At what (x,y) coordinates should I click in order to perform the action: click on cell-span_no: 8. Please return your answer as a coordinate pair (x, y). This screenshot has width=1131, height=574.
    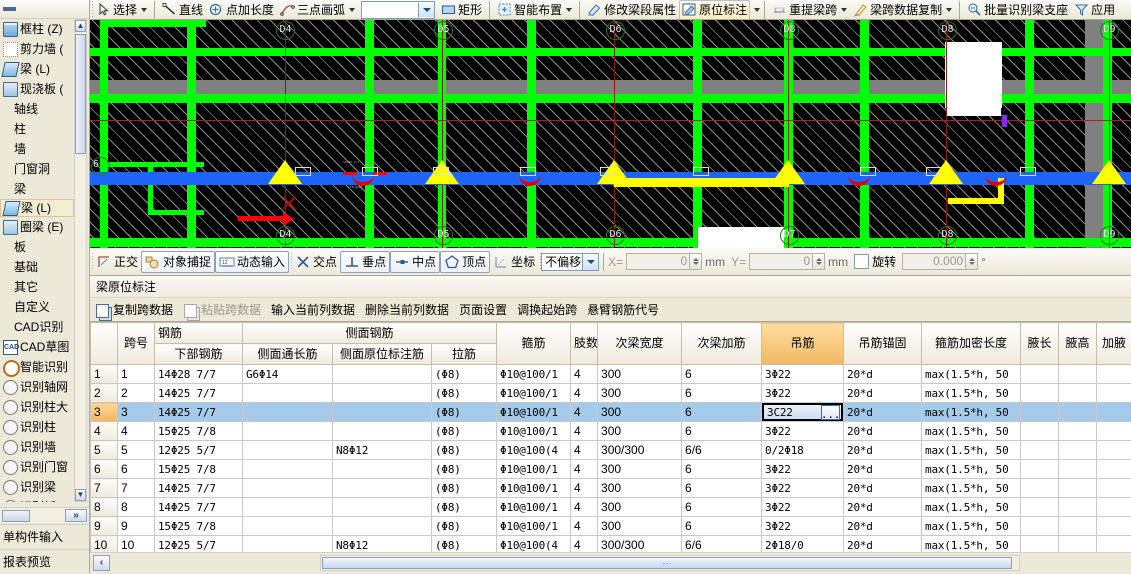
    Looking at the image, I should click on (136, 507).